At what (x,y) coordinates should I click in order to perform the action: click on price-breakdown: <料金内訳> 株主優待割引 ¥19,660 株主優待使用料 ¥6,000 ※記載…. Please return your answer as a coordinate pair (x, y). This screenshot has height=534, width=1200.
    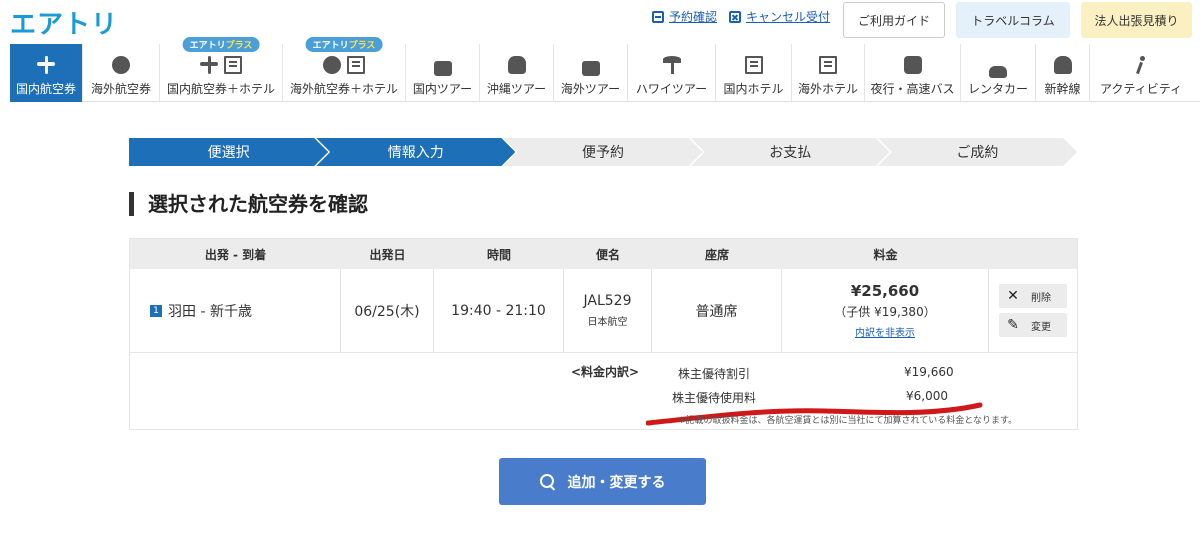
    Looking at the image, I should click on (603, 391).